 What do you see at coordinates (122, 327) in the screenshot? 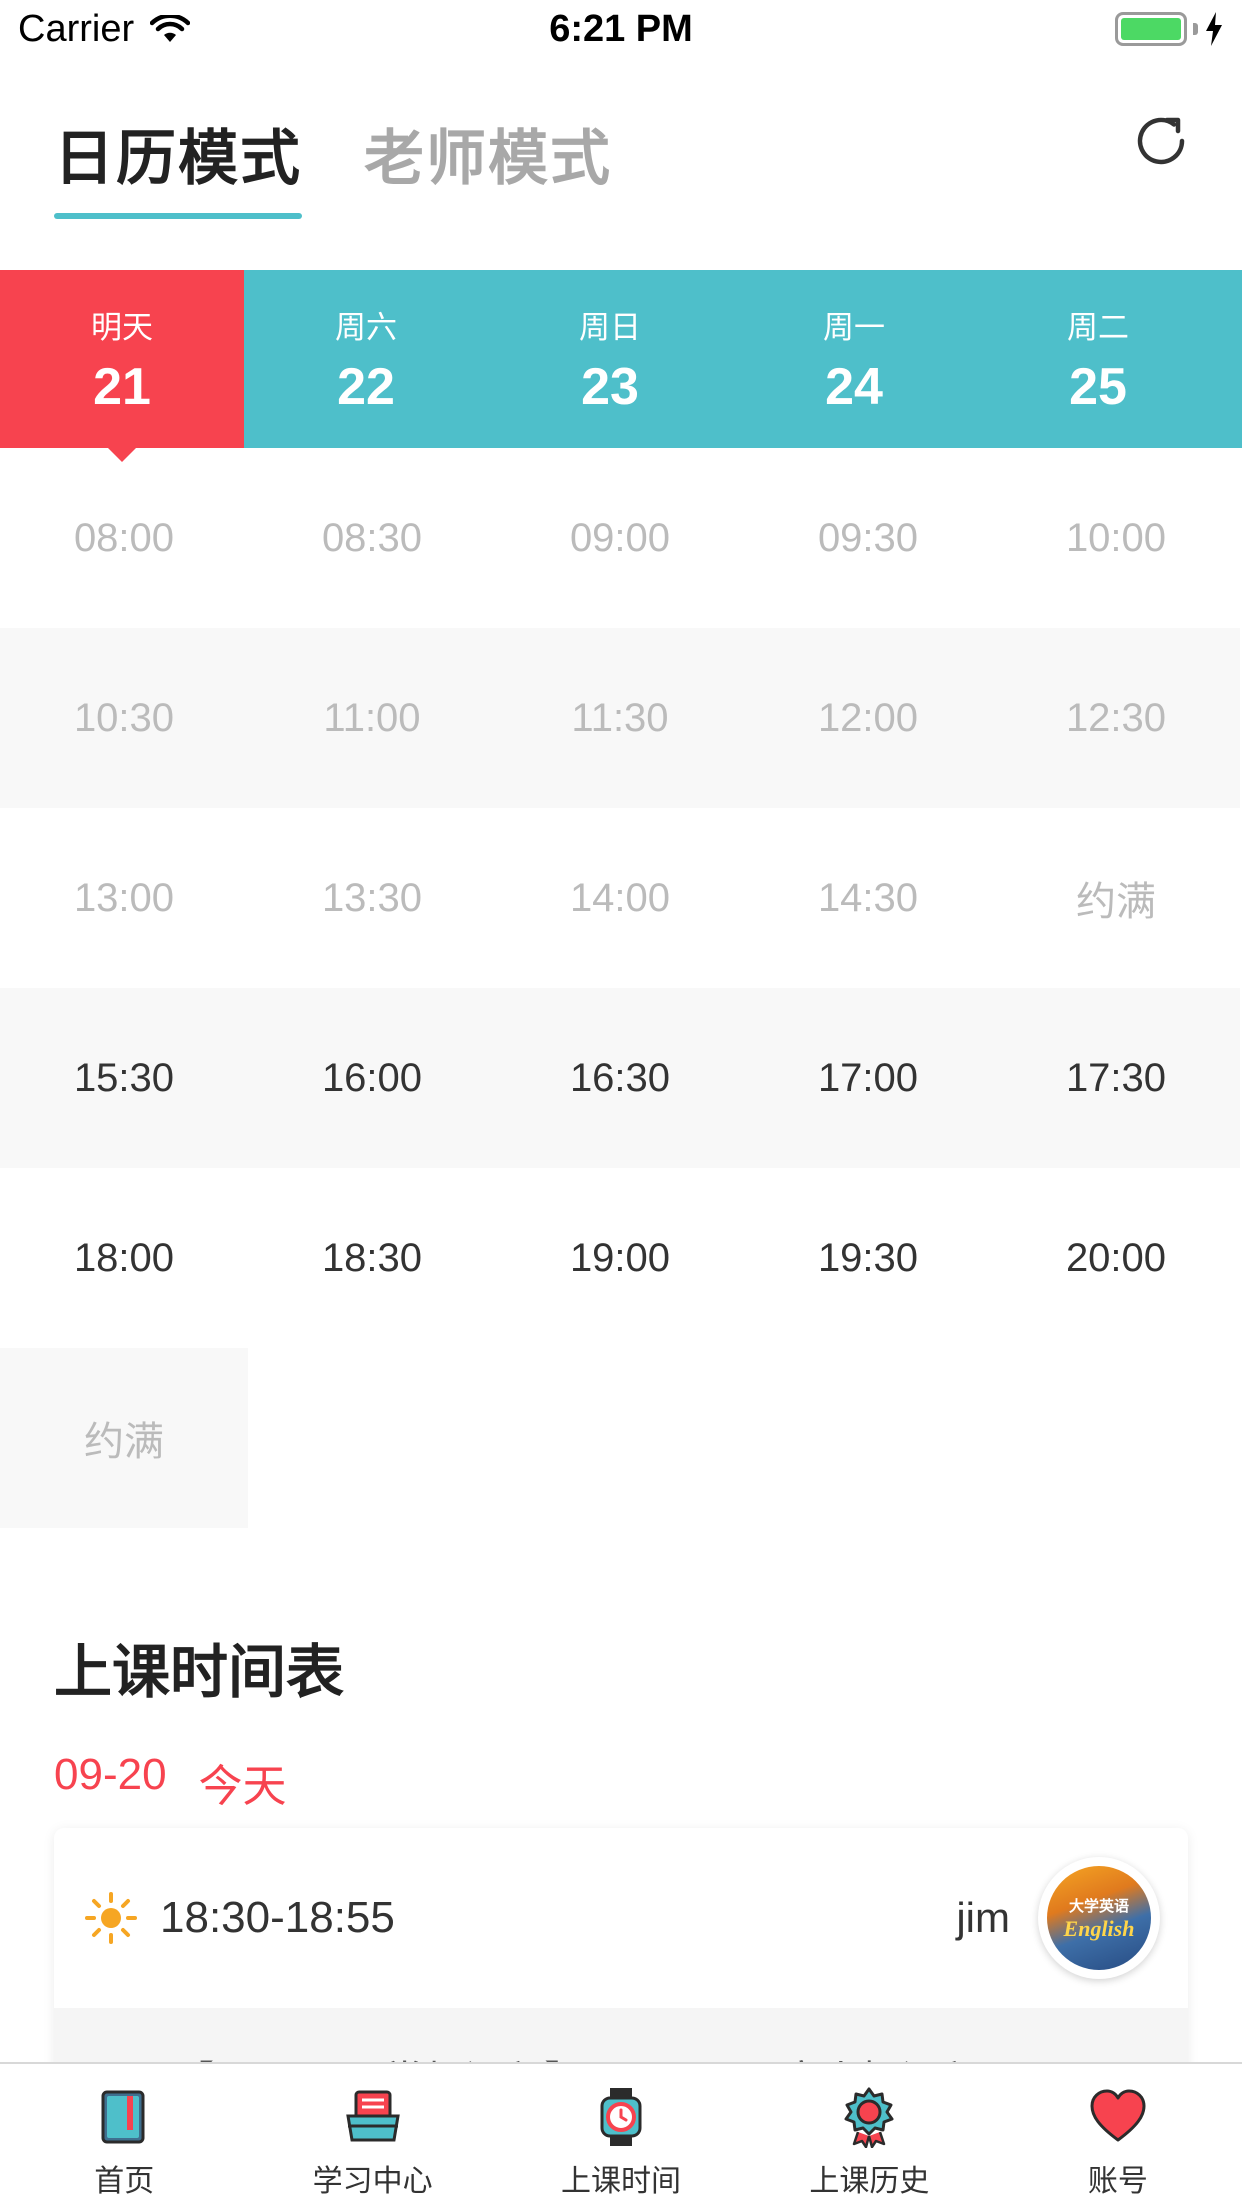
I see `date-weekday: 明天` at bounding box center [122, 327].